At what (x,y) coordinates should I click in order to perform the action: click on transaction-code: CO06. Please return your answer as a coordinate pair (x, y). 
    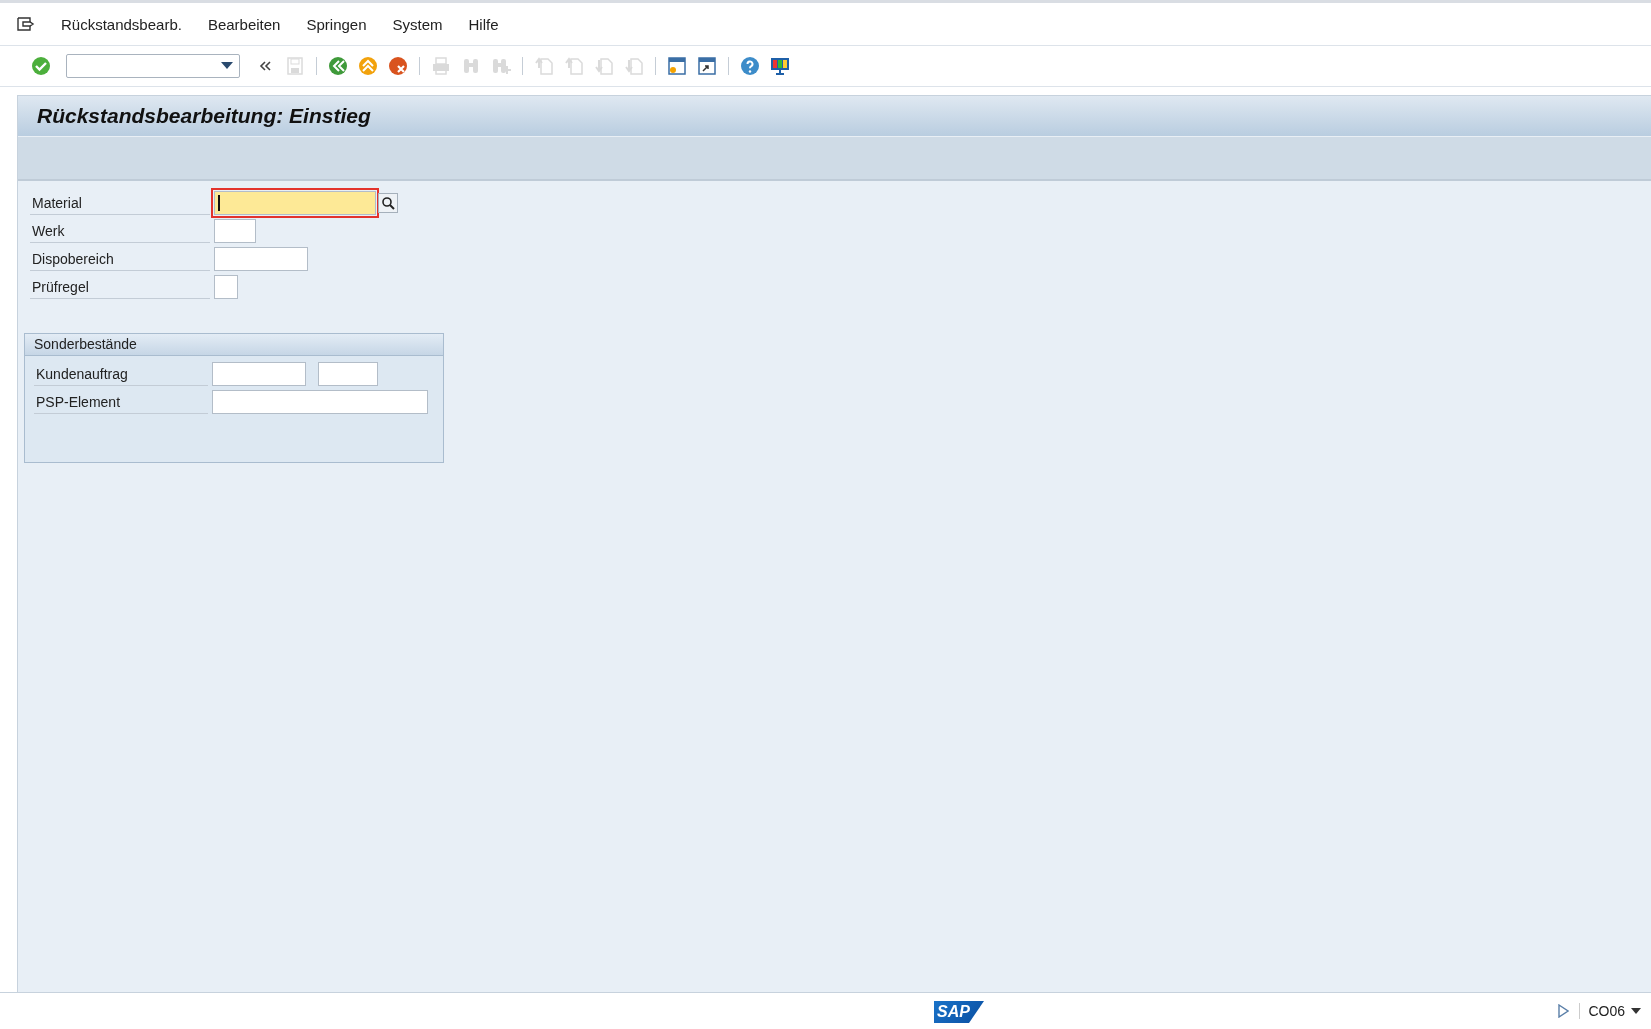
    Looking at the image, I should click on (1610, 1011).